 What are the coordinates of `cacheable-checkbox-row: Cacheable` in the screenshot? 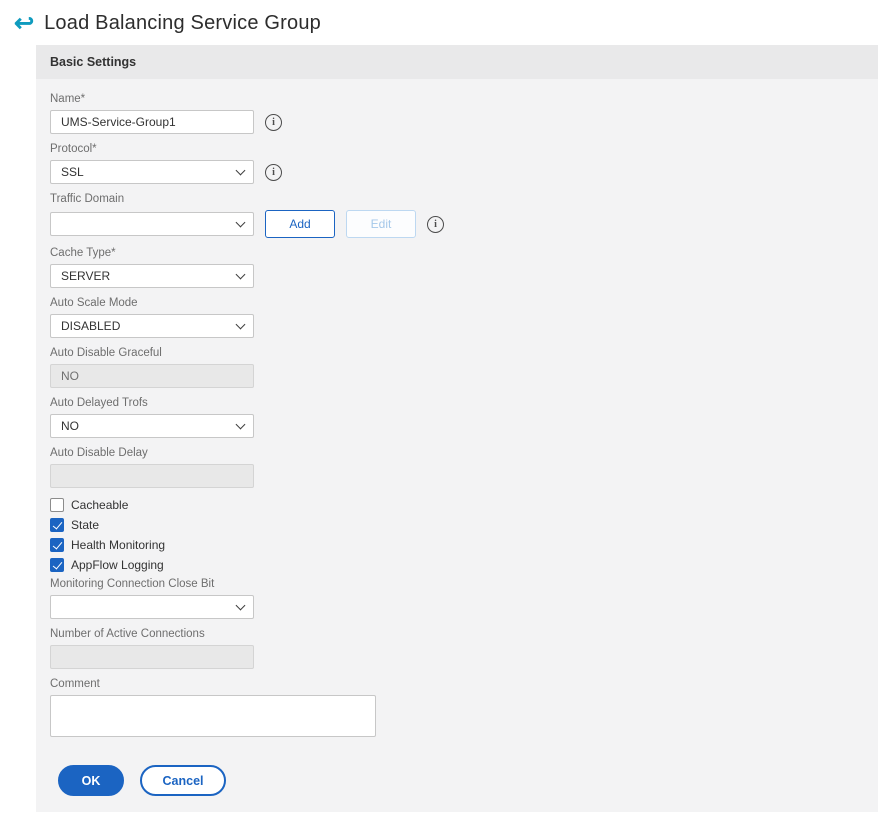 It's located at (457, 505).